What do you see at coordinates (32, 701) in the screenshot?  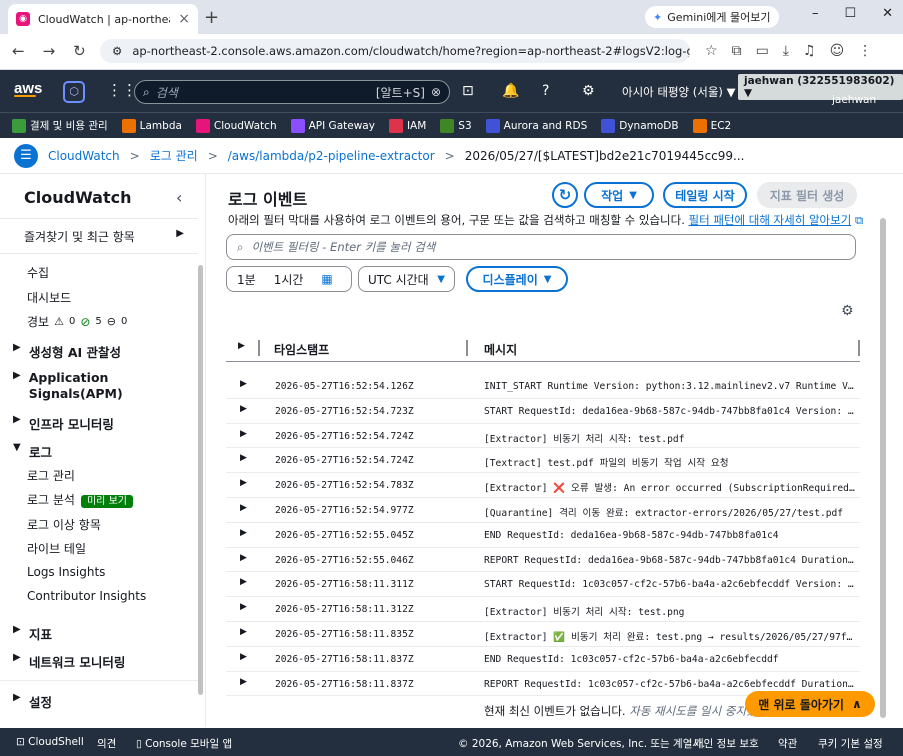 I see `sidebar-group-settings: ▶ 설정` at bounding box center [32, 701].